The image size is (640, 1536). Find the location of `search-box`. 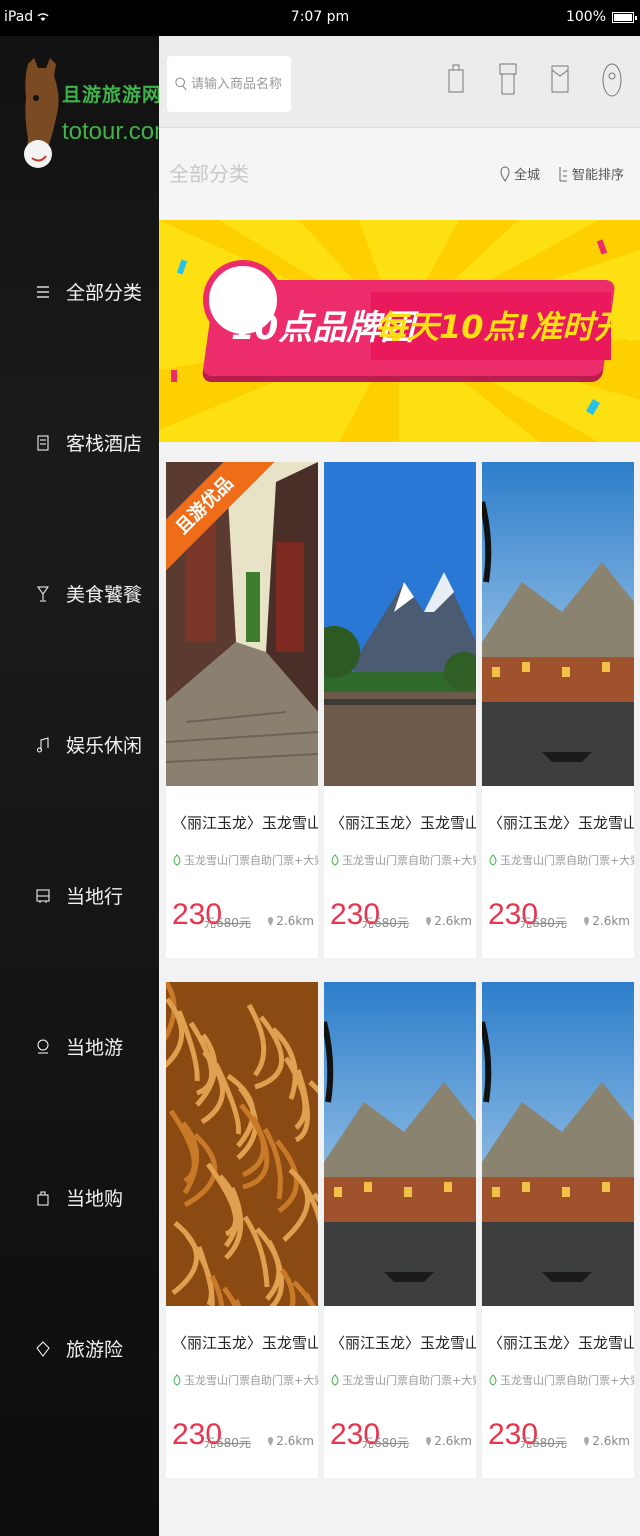

search-box is located at coordinates (229, 84).